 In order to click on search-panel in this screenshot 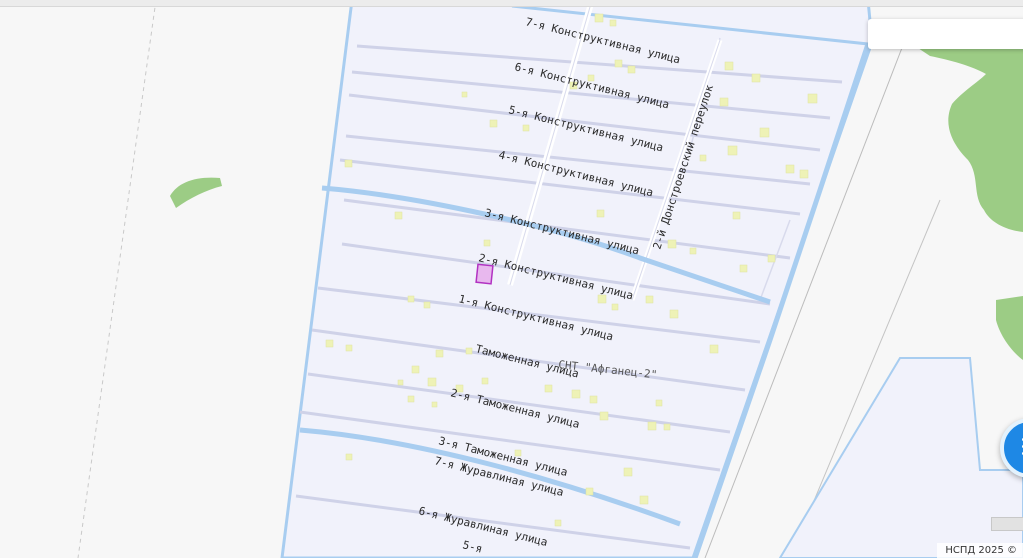, I will do `click(945, 34)`.